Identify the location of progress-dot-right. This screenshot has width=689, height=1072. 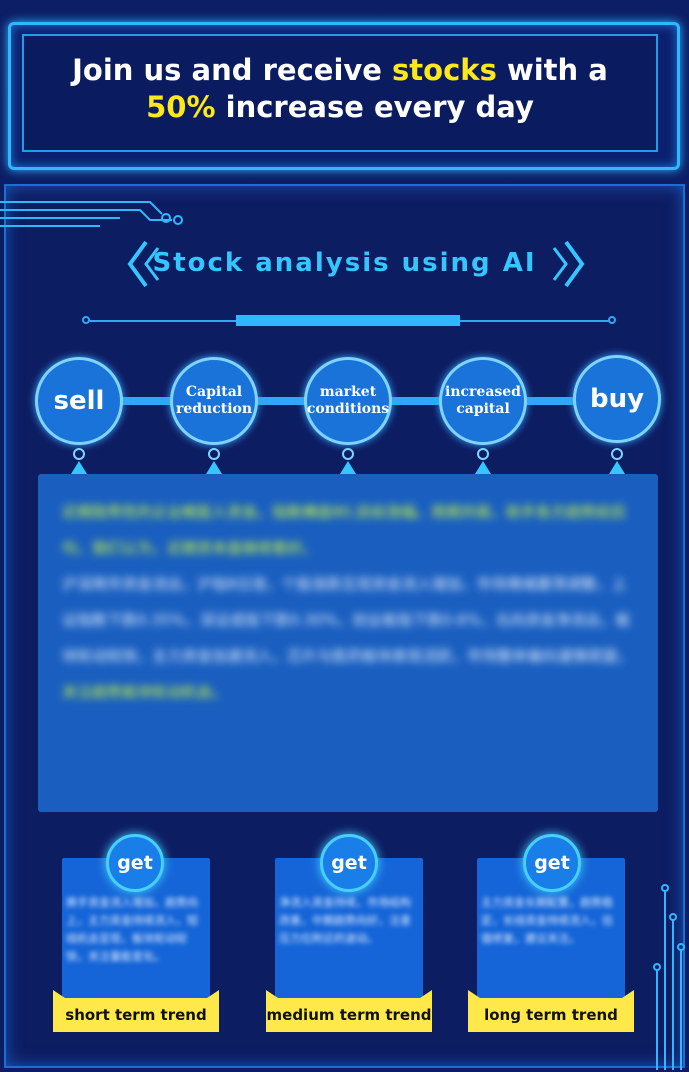
(612, 320).